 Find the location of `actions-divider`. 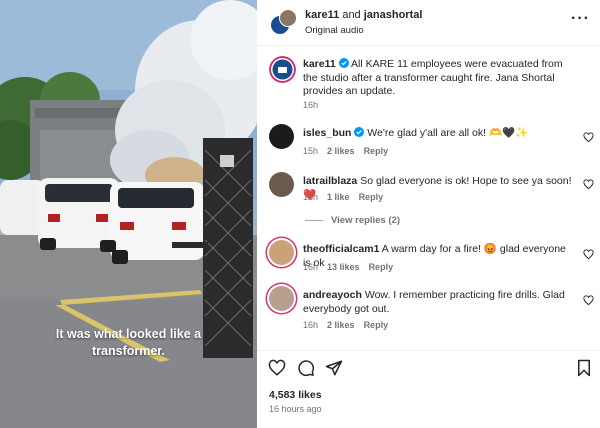

actions-divider is located at coordinates (428, 350).